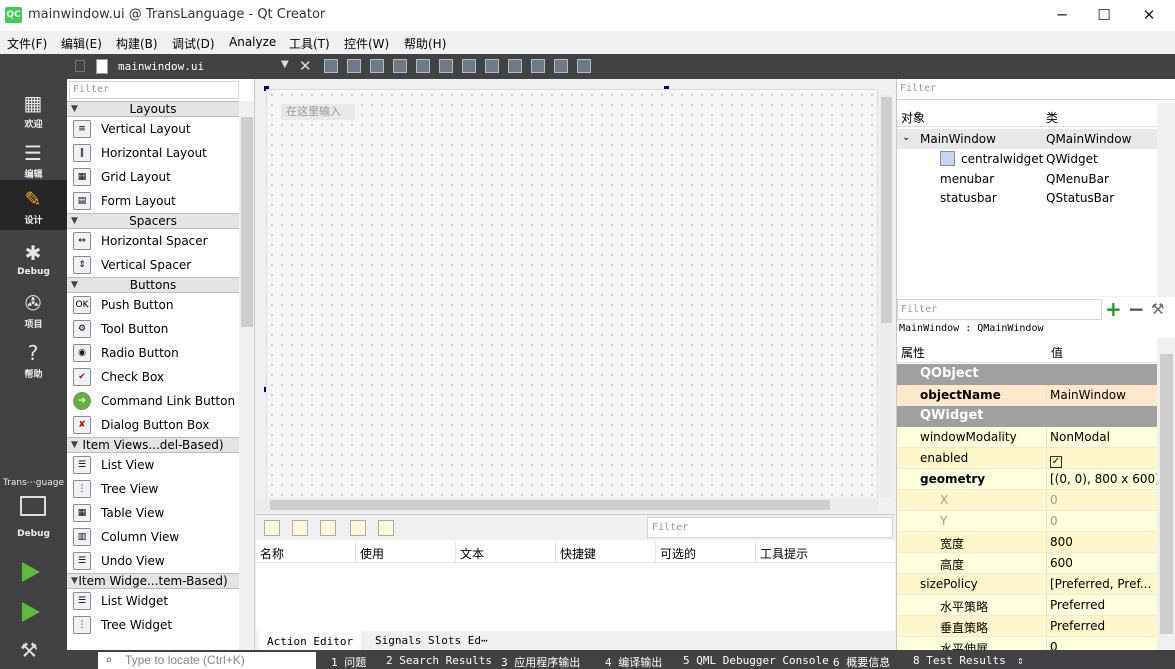  What do you see at coordinates (446, 66) in the screenshot?
I see `layout-vertical-icon` at bounding box center [446, 66].